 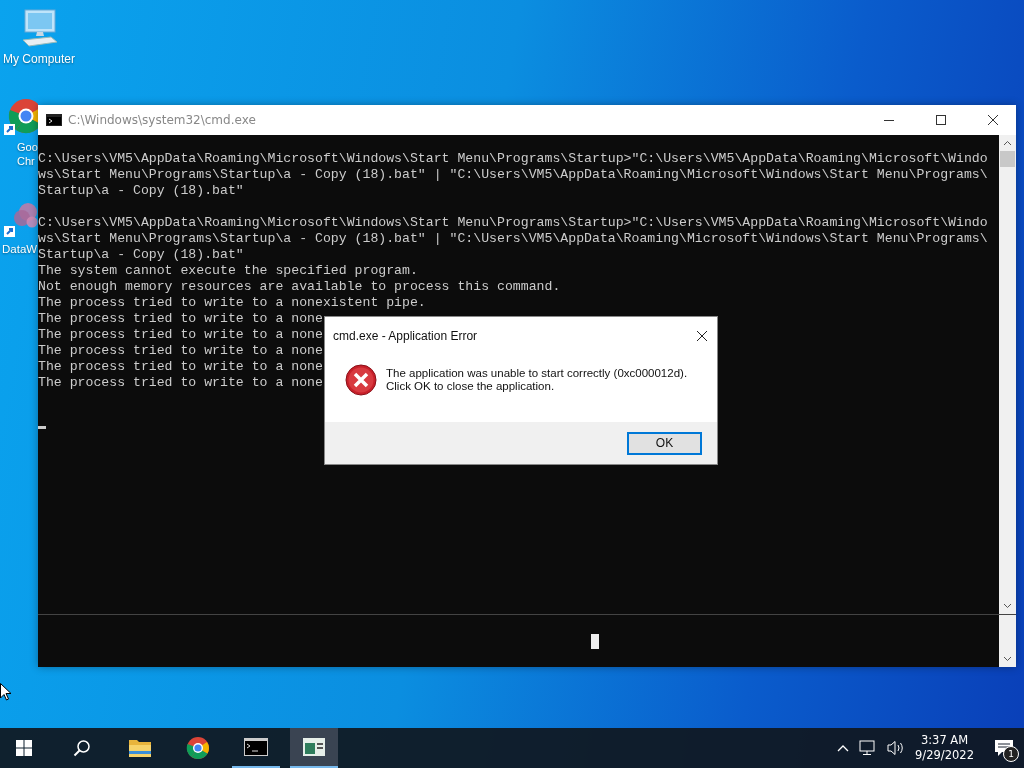 What do you see at coordinates (941, 120) in the screenshot?
I see `maximize-icon` at bounding box center [941, 120].